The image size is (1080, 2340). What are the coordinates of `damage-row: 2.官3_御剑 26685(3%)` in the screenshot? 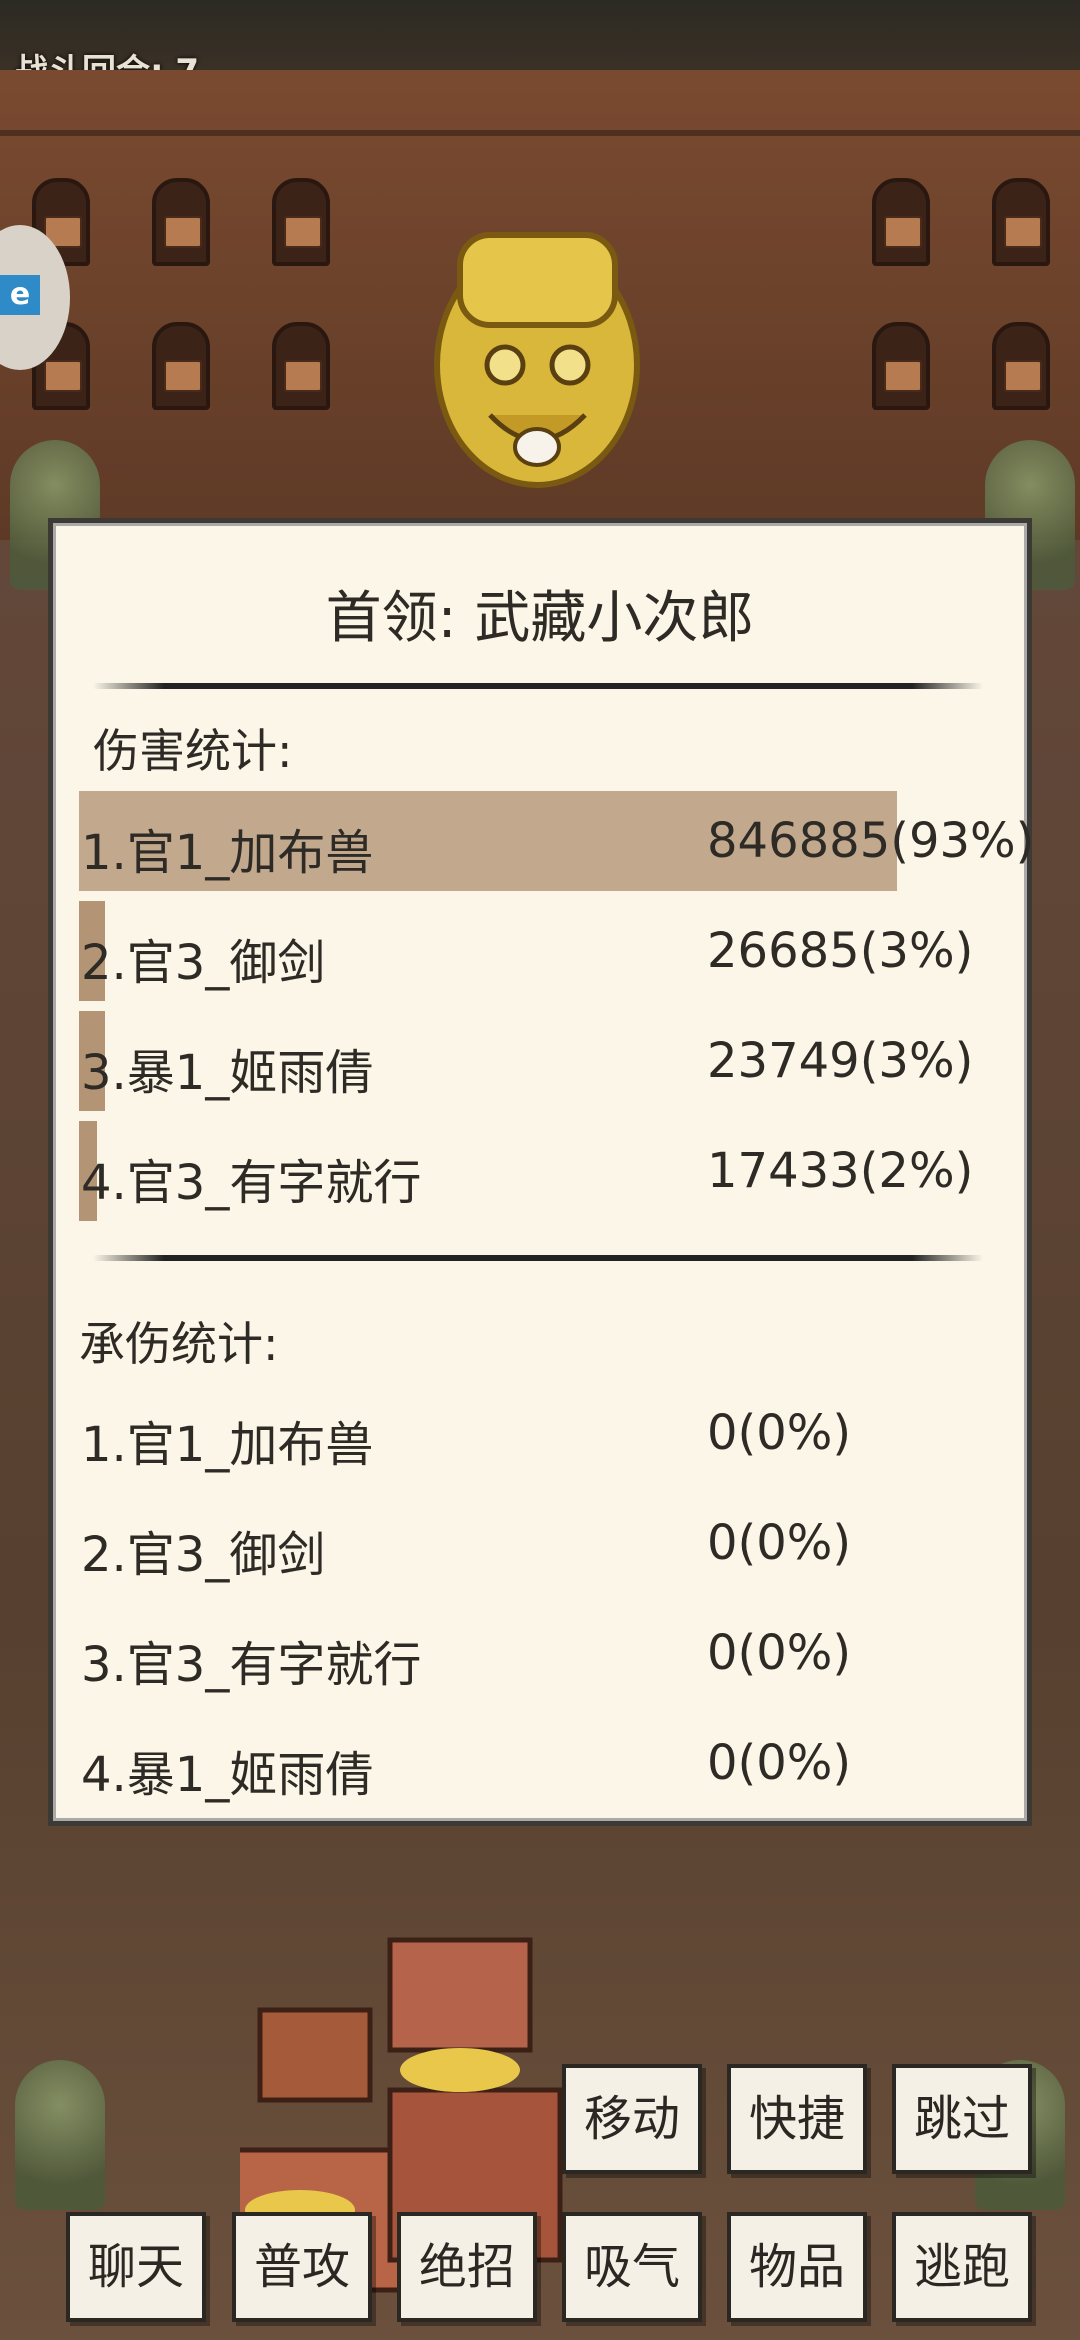 It's located at (526, 951).